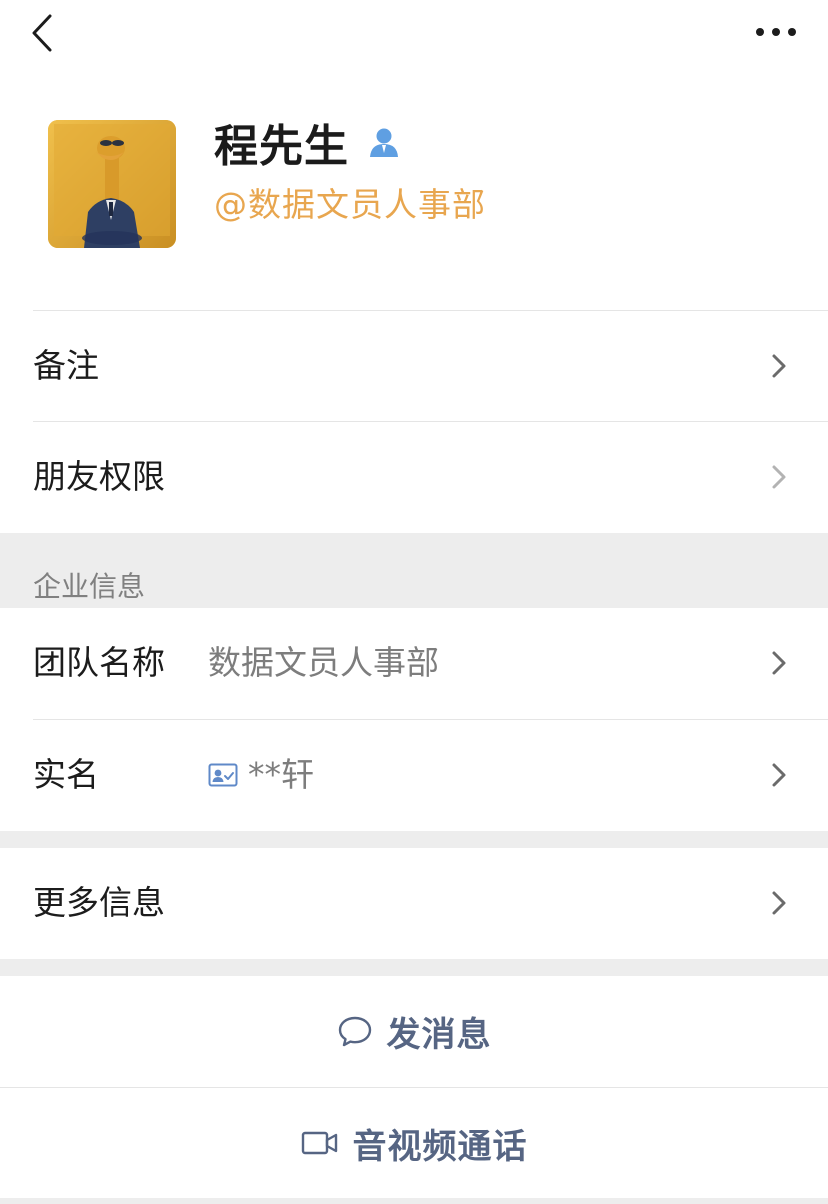  What do you see at coordinates (66, 774) in the screenshot?
I see `real-name-label: 实名` at bounding box center [66, 774].